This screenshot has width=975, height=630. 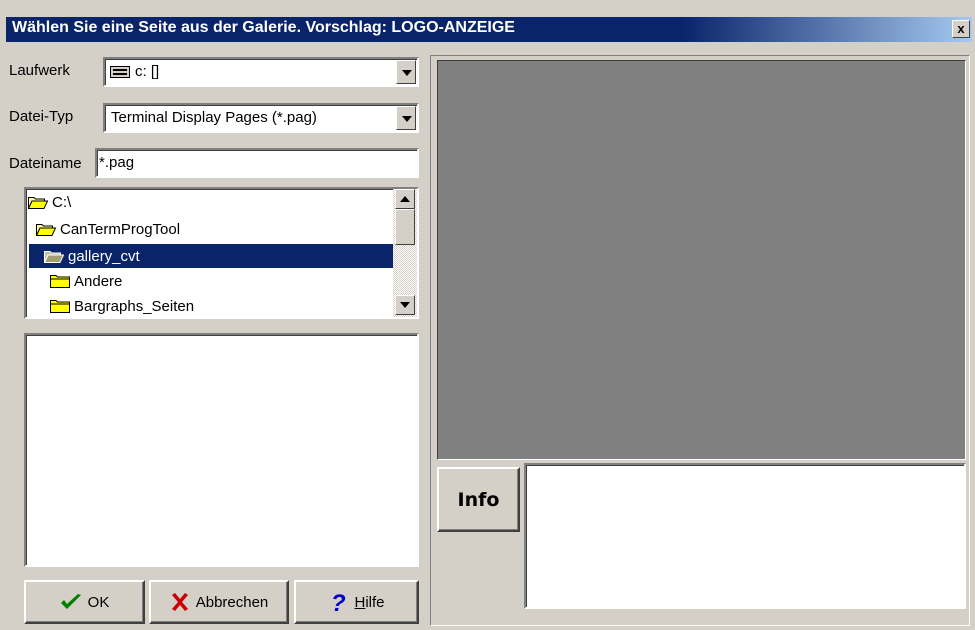 What do you see at coordinates (214, 229) in the screenshot?
I see `list-item: CanTermProgTool` at bounding box center [214, 229].